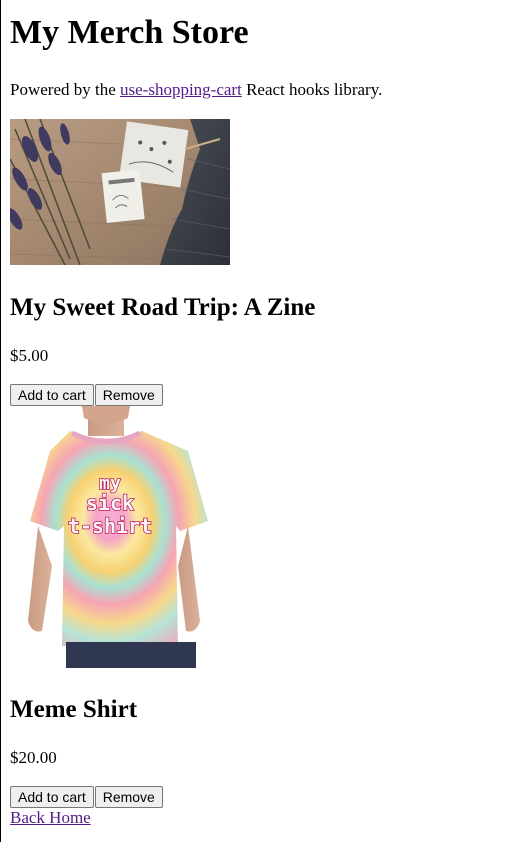 Image resolution: width=505 pixels, height=842 pixels. What do you see at coordinates (129, 32) in the screenshot?
I see `page-title: My Merch Store` at bounding box center [129, 32].